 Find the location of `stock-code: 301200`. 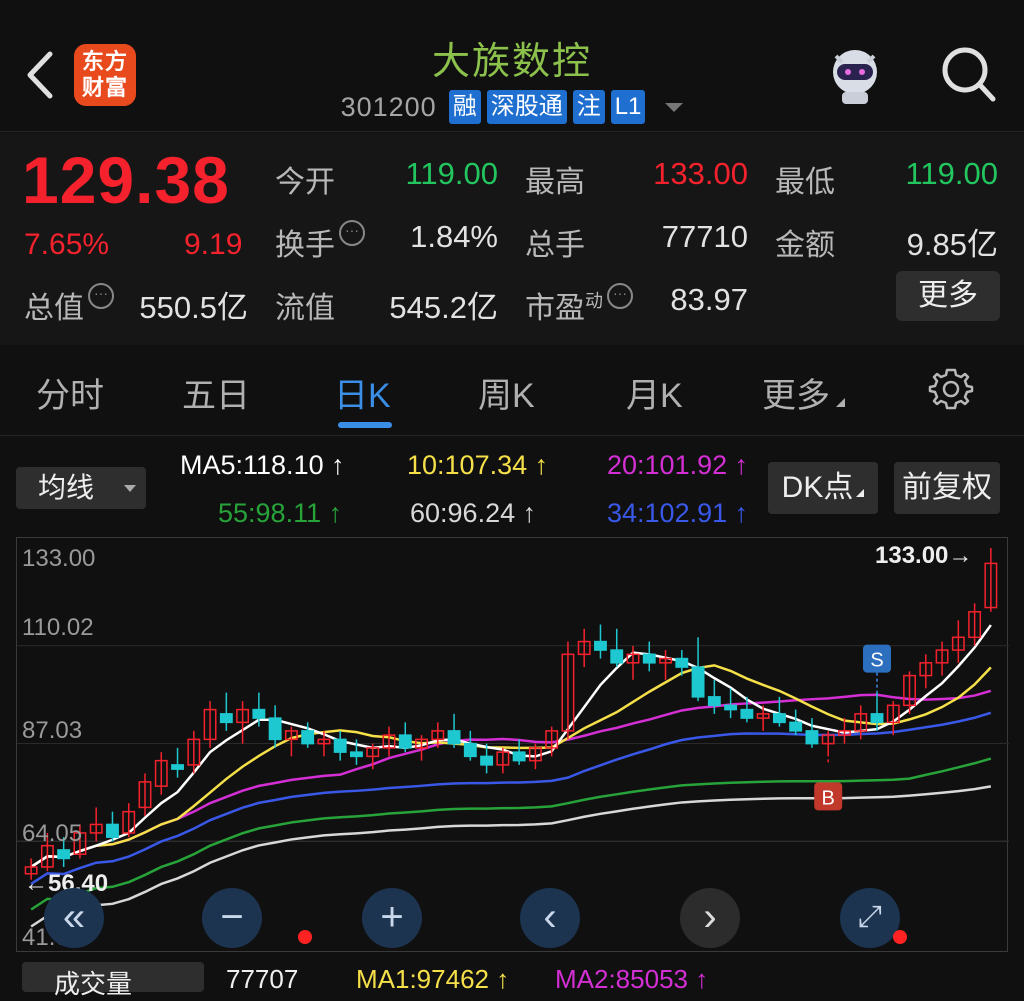

stock-code: 301200 is located at coordinates (388, 106).